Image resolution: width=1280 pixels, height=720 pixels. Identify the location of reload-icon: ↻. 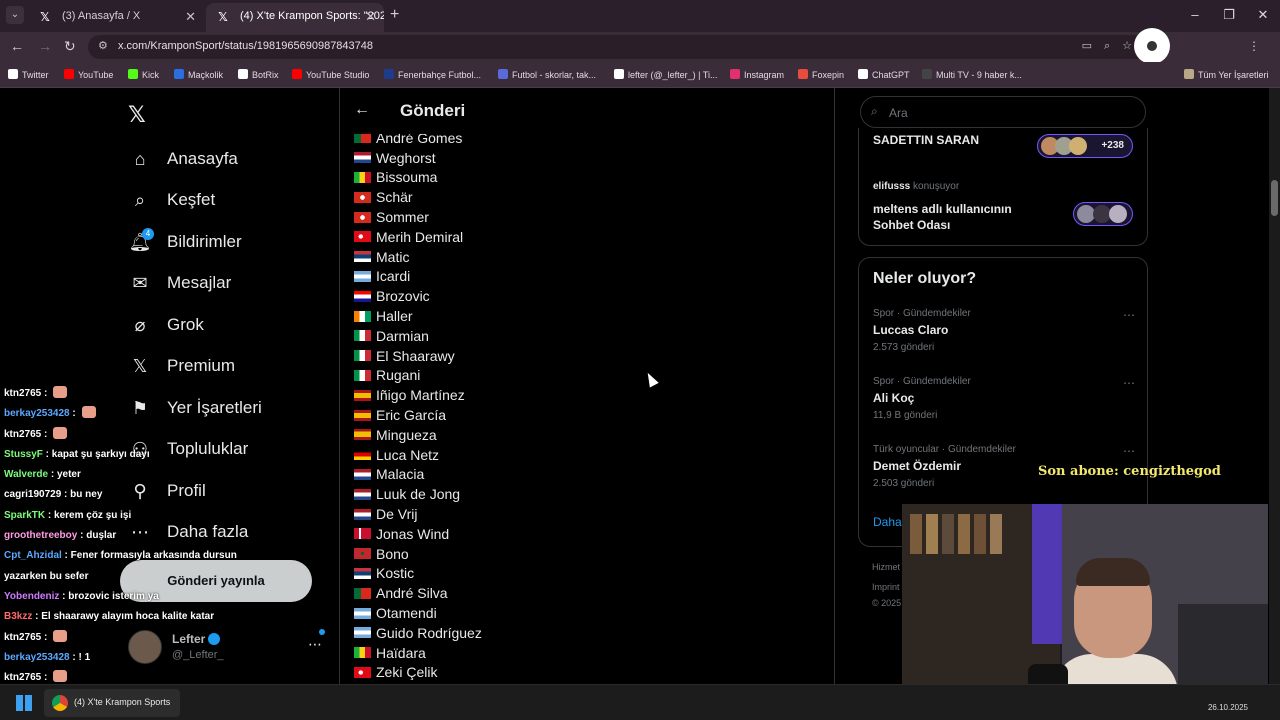
(70, 46).